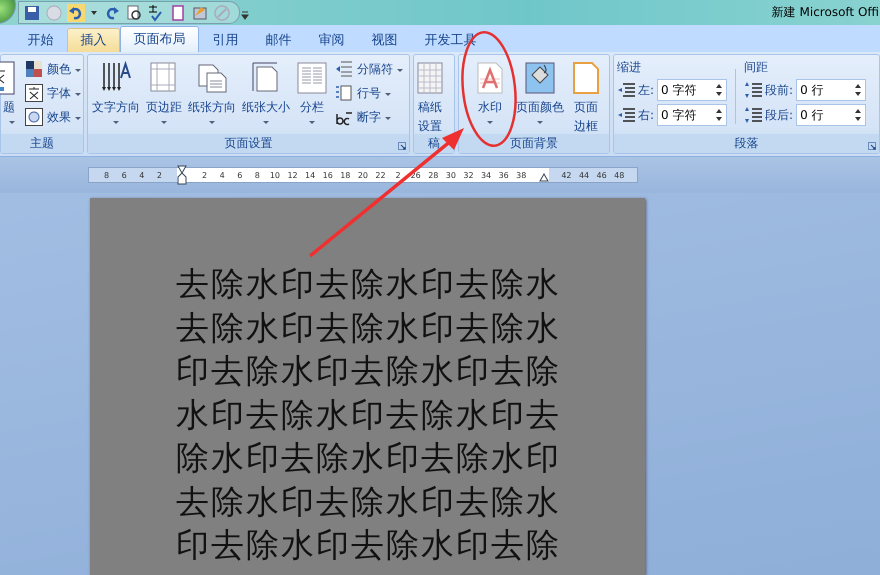  I want to click on undo-icon, so click(76, 13).